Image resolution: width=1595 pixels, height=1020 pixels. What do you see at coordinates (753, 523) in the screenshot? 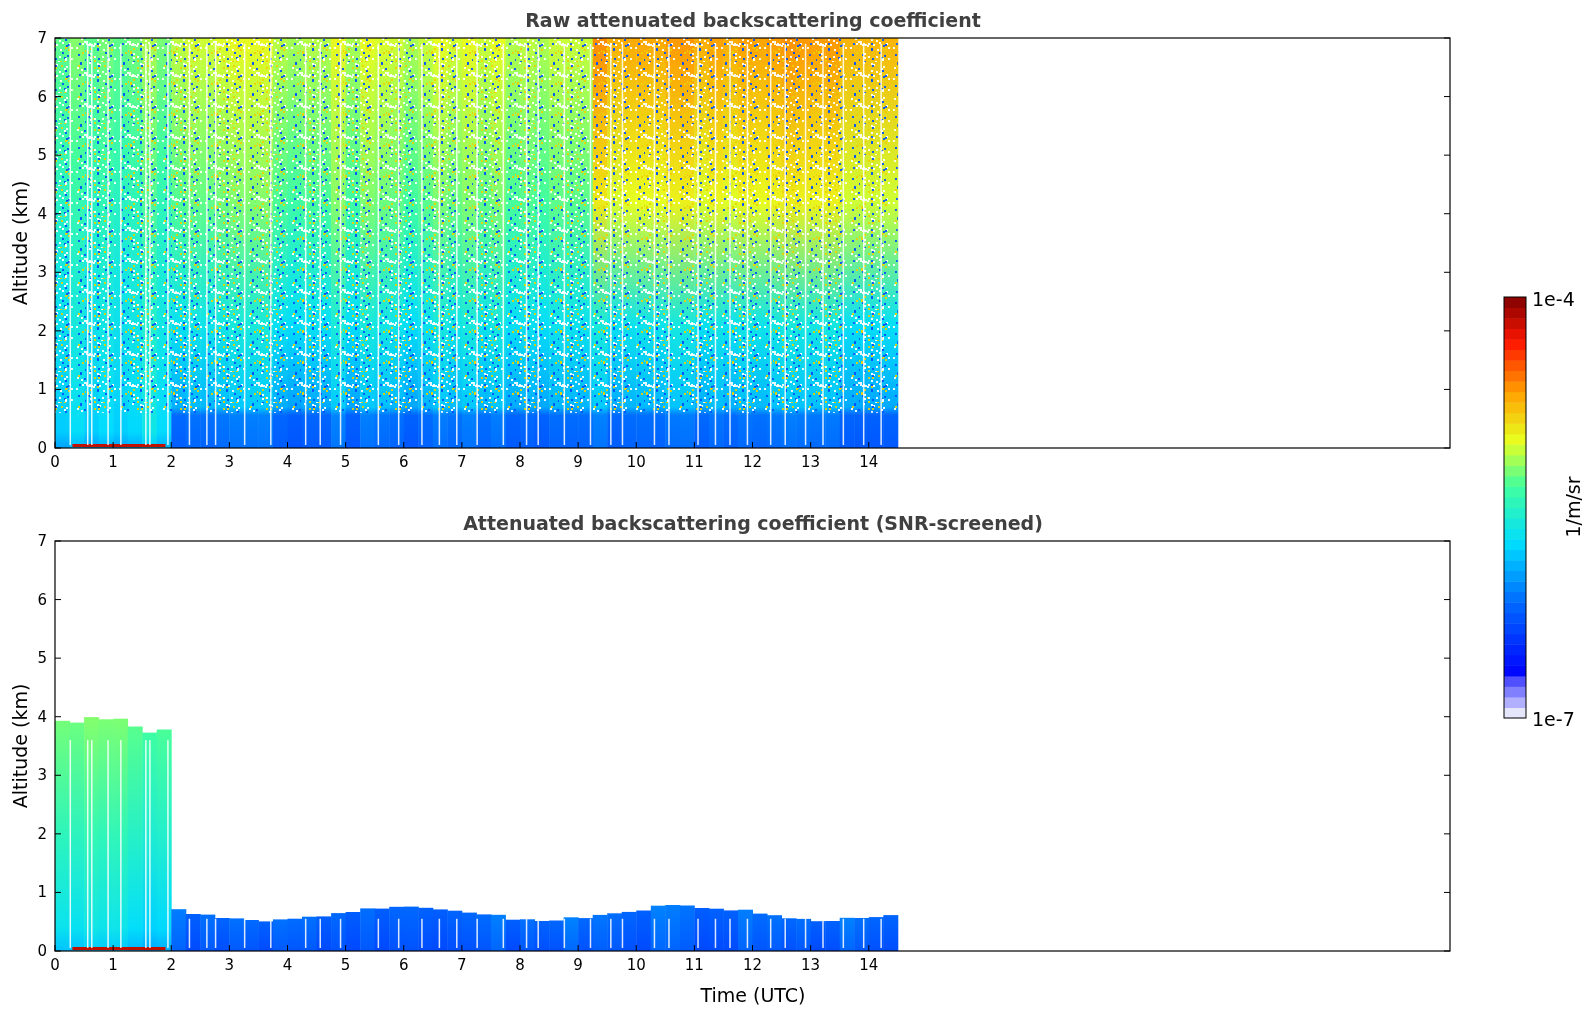
I see `plot-title: Attenuated backscattering coefficient (SNR-screened)` at bounding box center [753, 523].